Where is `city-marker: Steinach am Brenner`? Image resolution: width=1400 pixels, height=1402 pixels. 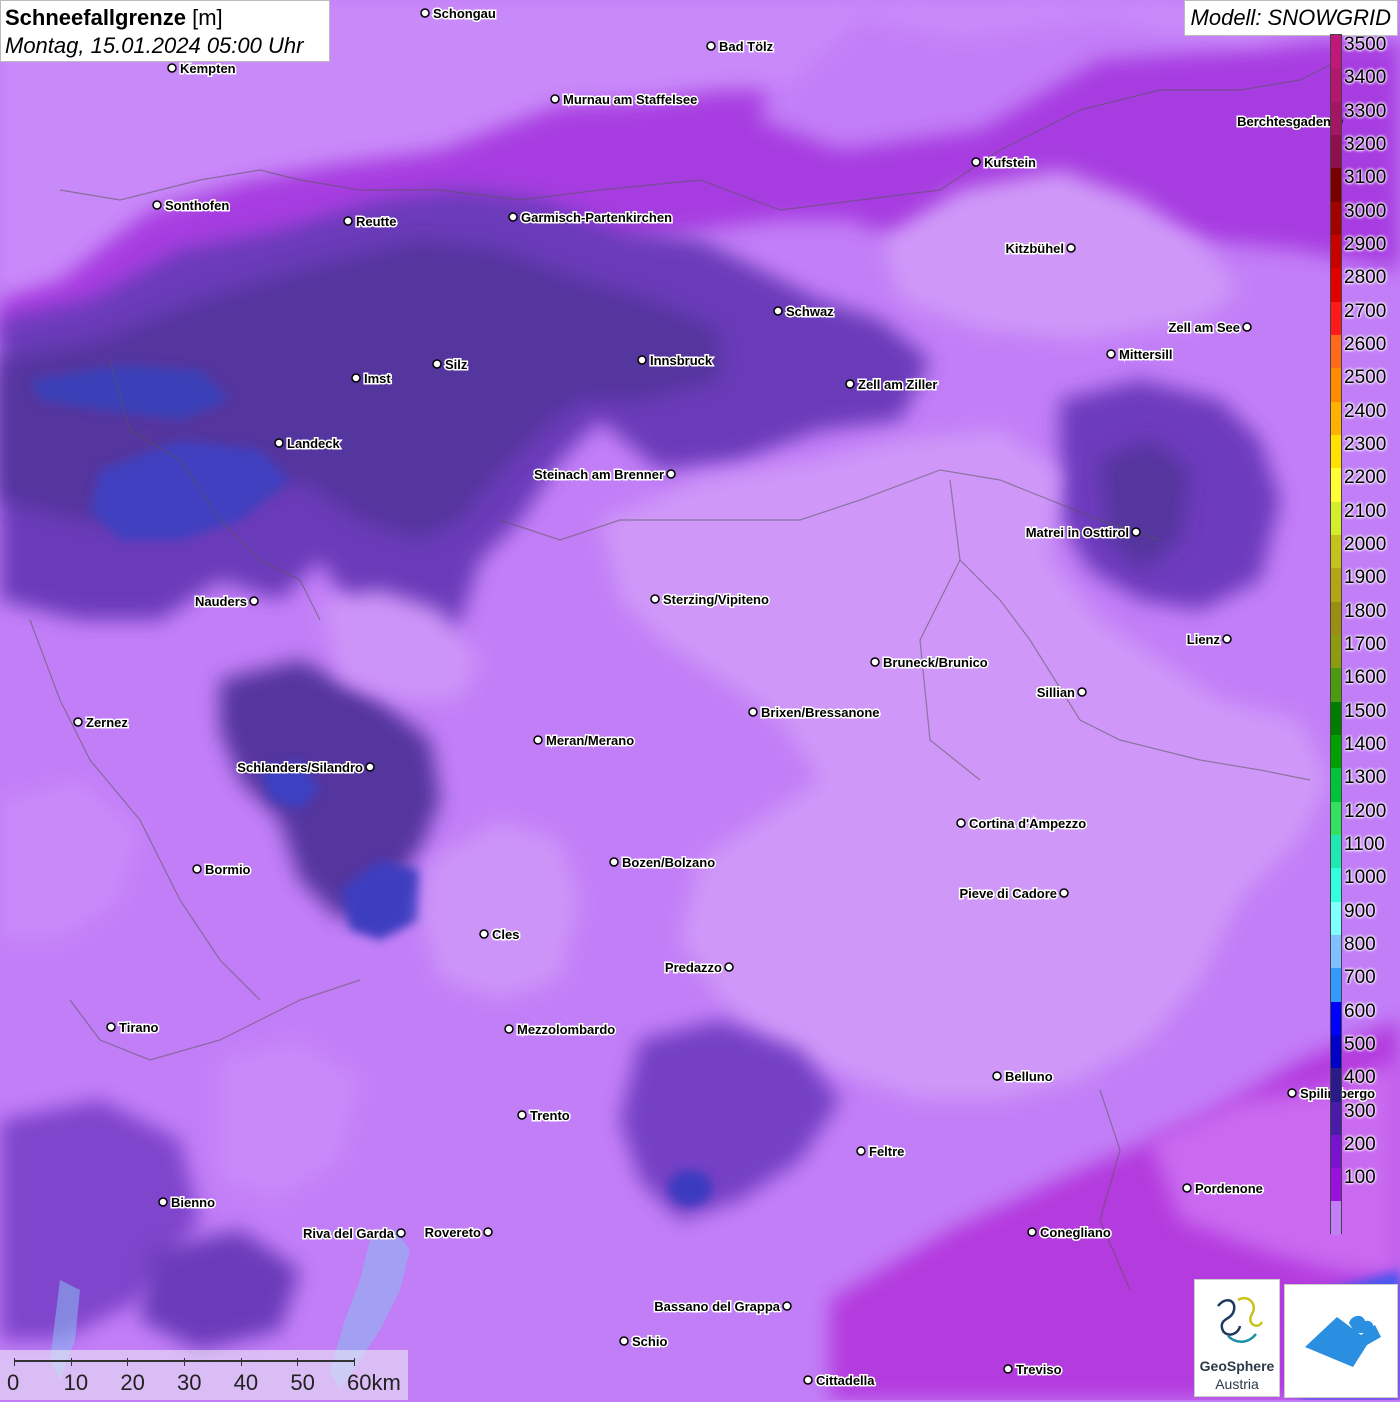 city-marker: Steinach am Brenner is located at coordinates (604, 475).